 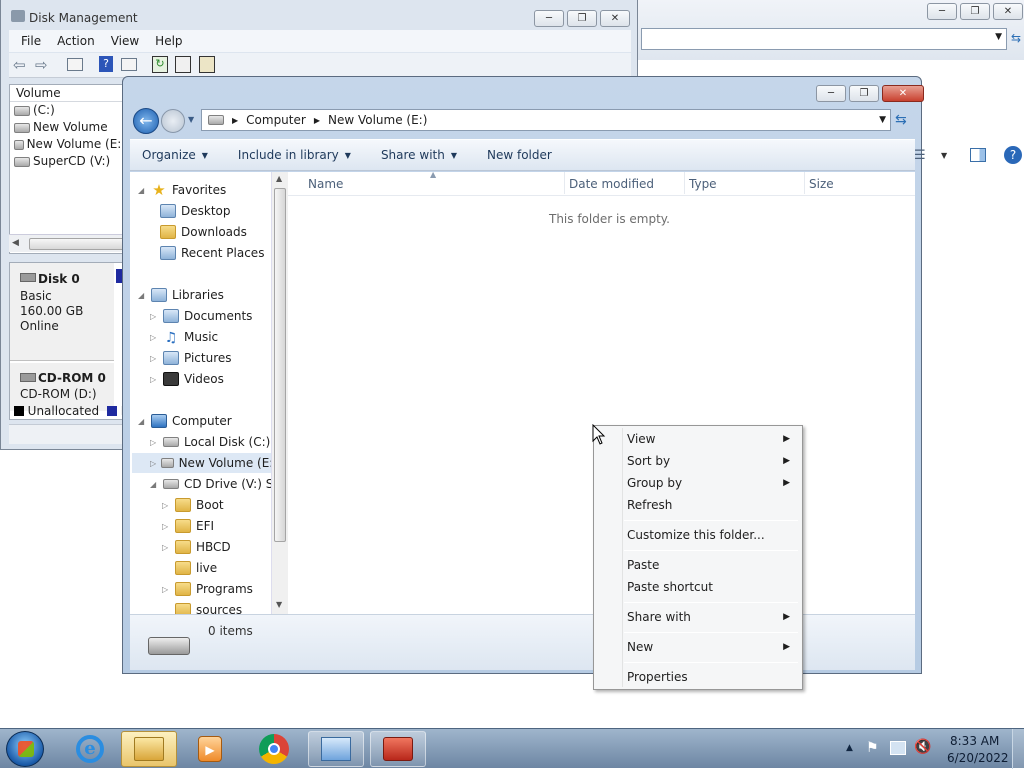 What do you see at coordinates (189, 568) in the screenshot?
I see `nav-folder-live: live` at bounding box center [189, 568].